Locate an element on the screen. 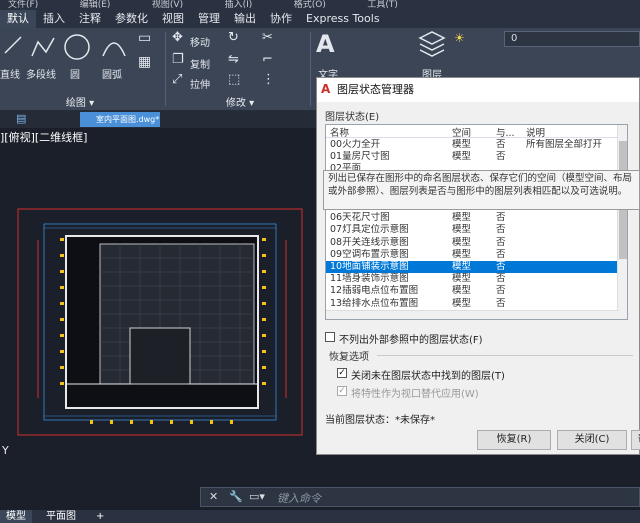 This screenshot has width=640, height=523. menu-item: 插入(I) is located at coordinates (239, 5).